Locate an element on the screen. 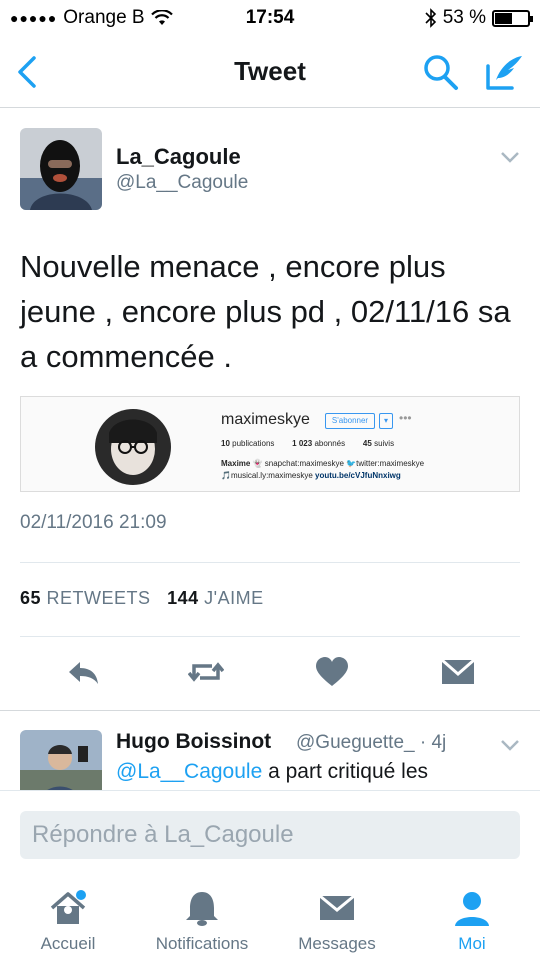  reply-text: @La__Cagoule a part critiqué les is located at coordinates (272, 772).